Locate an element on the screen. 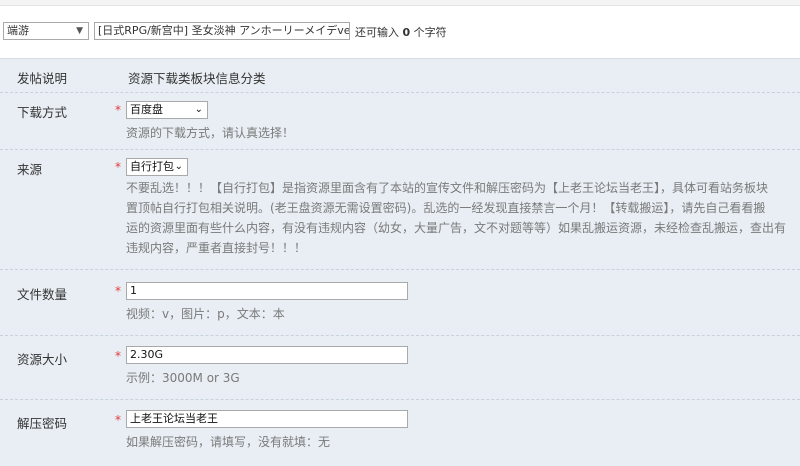  chevron-down-icon: ▼ is located at coordinates (79, 31).